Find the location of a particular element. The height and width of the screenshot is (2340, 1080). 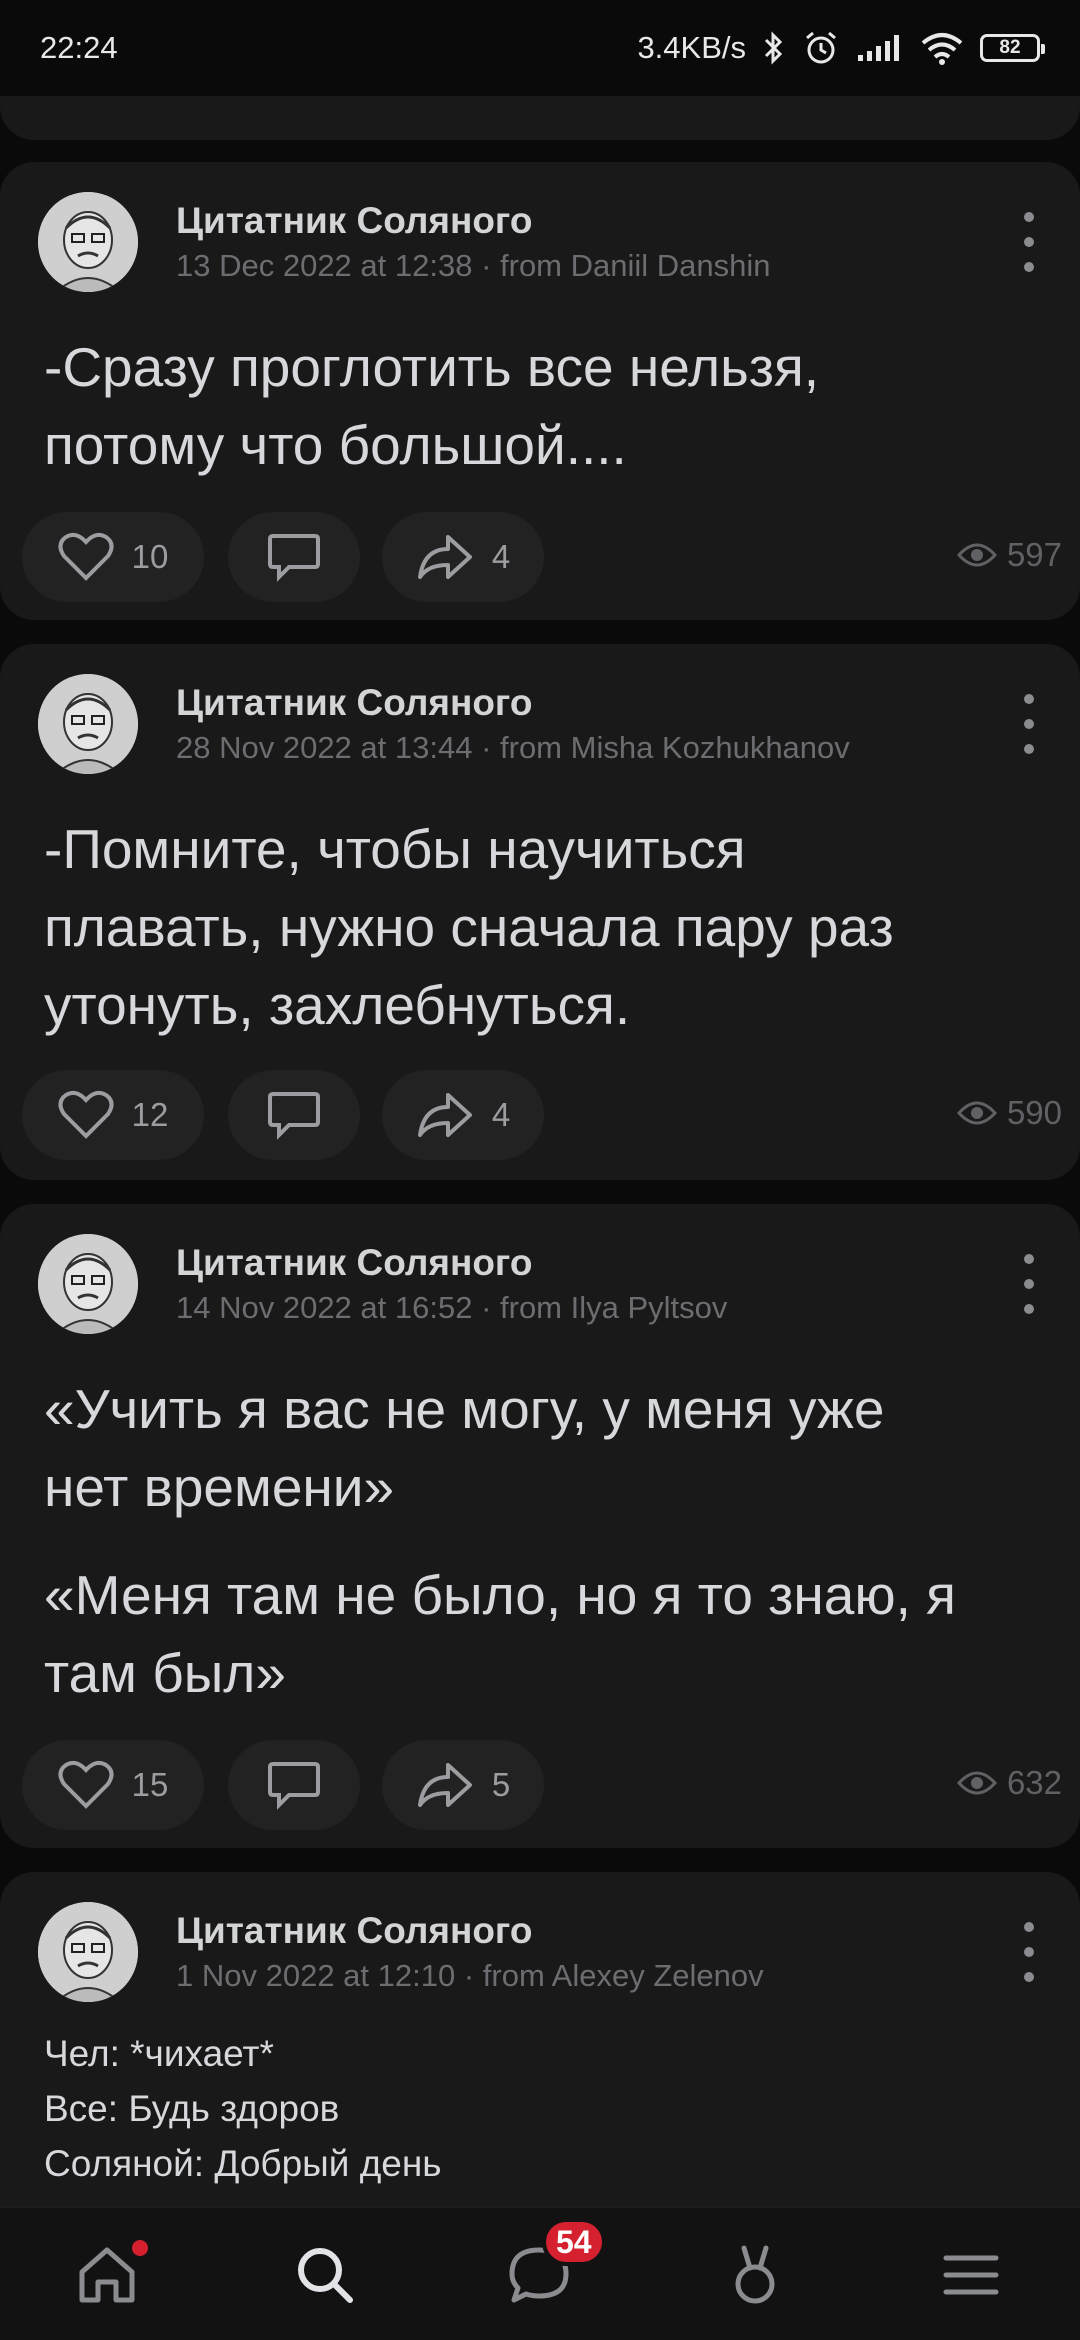

share-button: 5 is located at coordinates (463, 1785).